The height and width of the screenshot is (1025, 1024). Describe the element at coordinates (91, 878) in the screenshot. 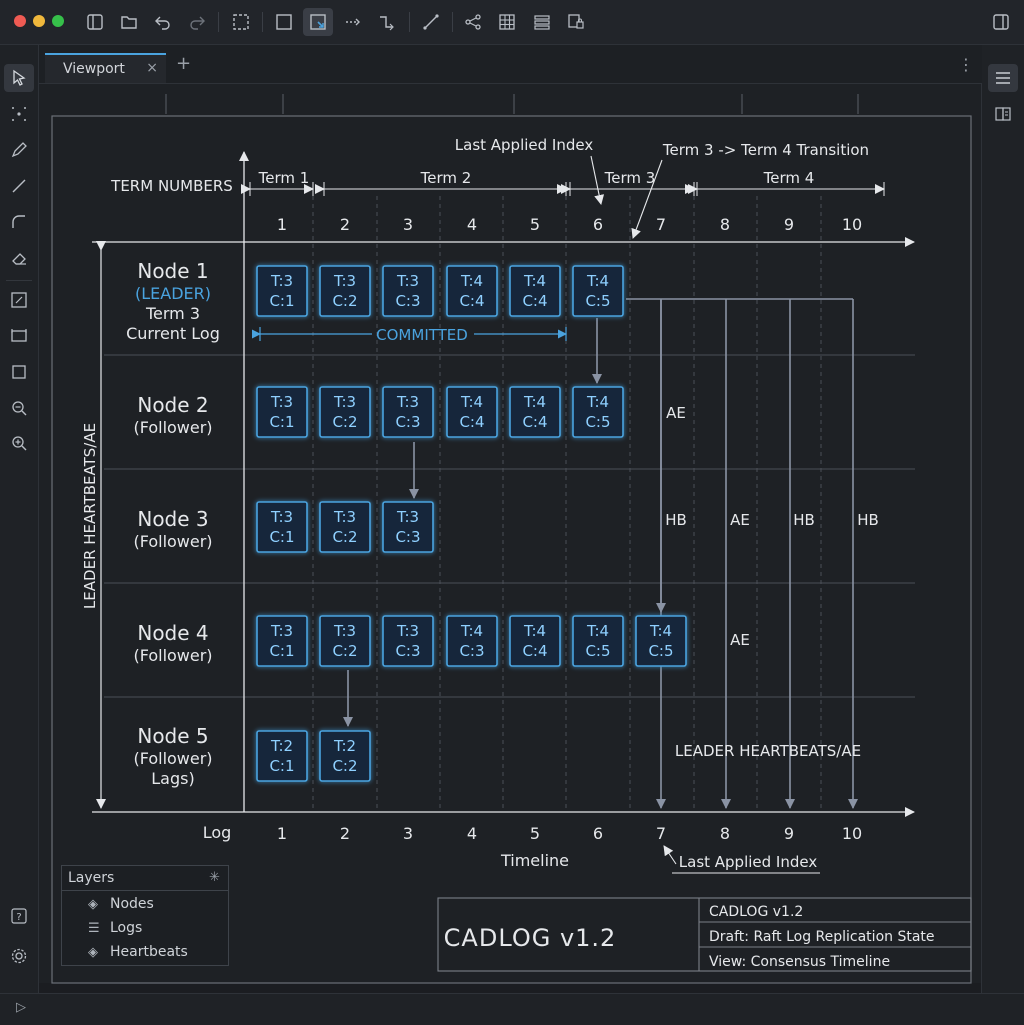

I see `layers-title: Layers` at that location.